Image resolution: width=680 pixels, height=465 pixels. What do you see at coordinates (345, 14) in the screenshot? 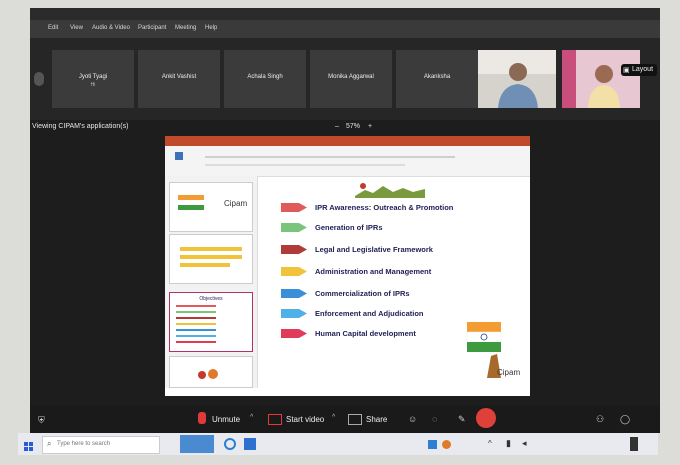
I see `title-bar` at bounding box center [345, 14].